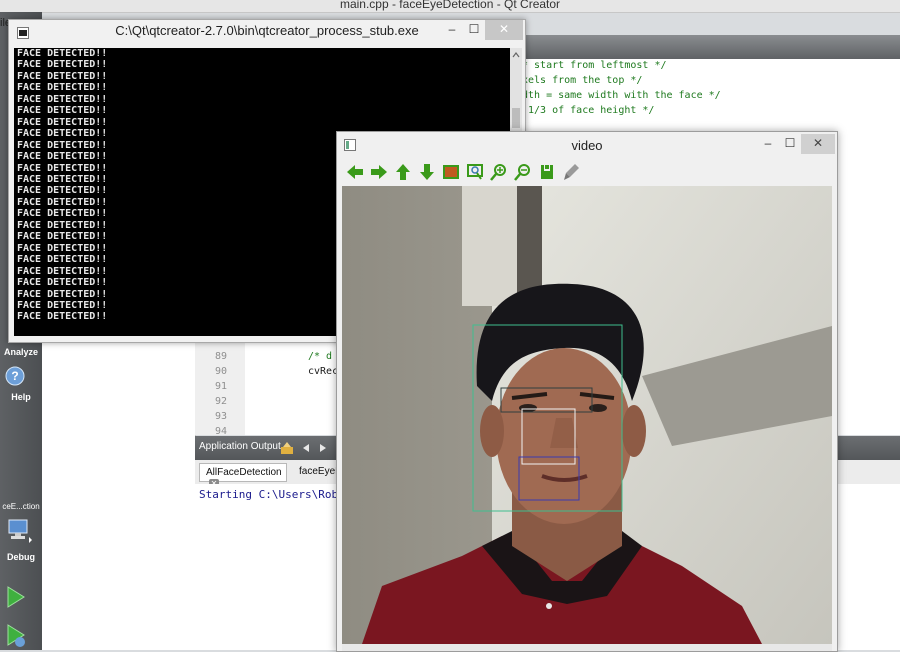 The height and width of the screenshot is (652, 900). I want to click on line-number: 93, so click(220, 416).